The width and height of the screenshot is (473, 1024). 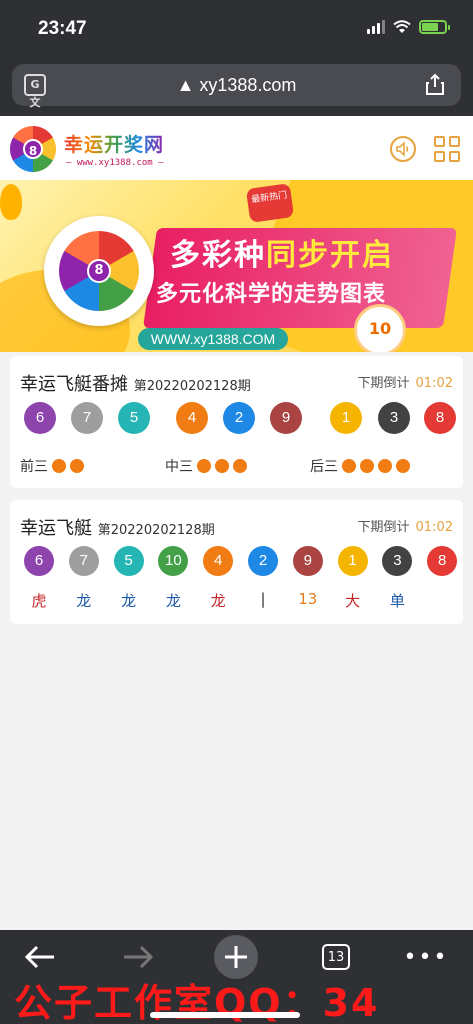 I want to click on group-2: 中三, so click(x=206, y=466).